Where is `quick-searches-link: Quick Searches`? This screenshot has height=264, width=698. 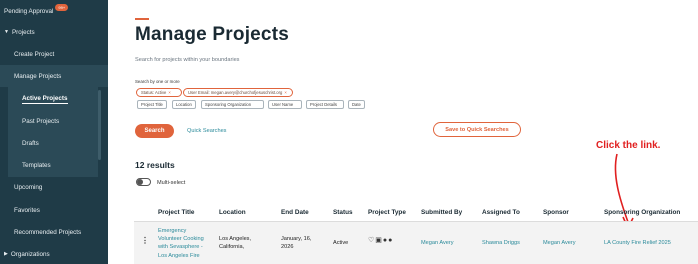 quick-searches-link: Quick Searches is located at coordinates (206, 131).